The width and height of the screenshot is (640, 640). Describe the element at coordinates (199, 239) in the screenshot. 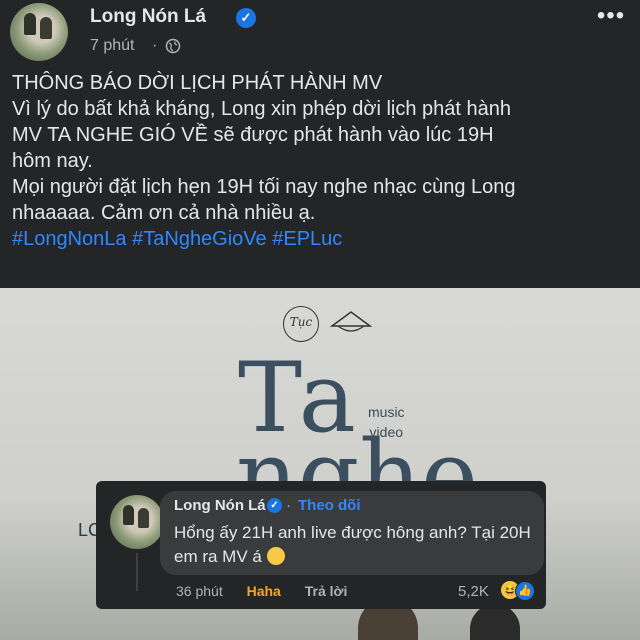

I see `hashtag-link: #TaNgheGioVe` at that location.